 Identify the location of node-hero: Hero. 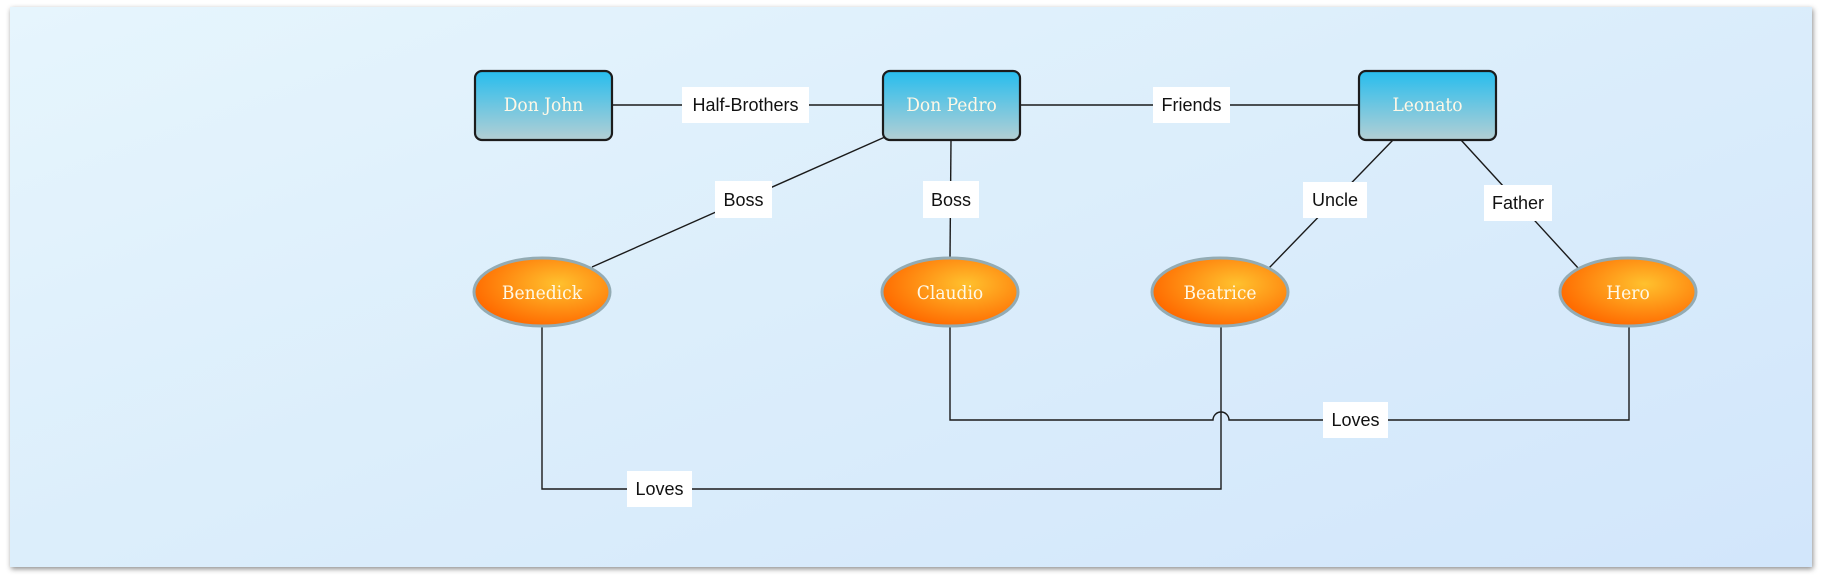
(1628, 292).